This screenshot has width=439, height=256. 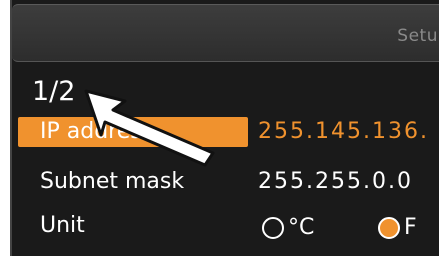 I want to click on ip-address-value: 255.145.136., so click(x=343, y=131).